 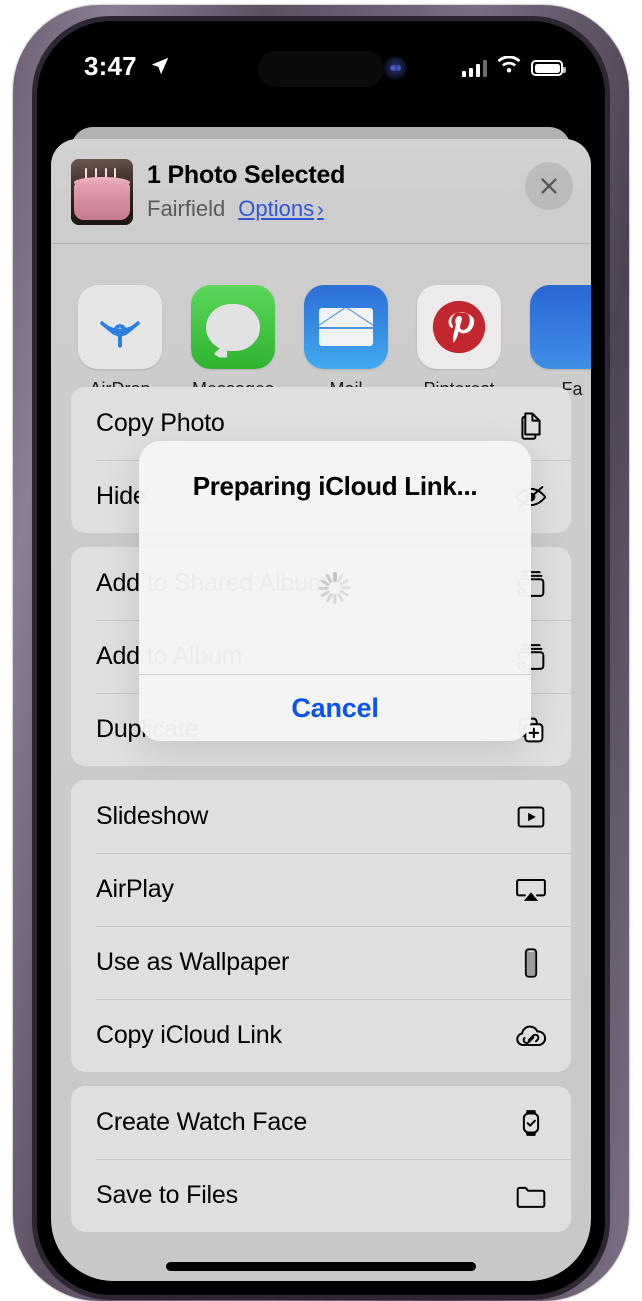 I want to click on activity-spinner-icon, so click(x=335, y=588).